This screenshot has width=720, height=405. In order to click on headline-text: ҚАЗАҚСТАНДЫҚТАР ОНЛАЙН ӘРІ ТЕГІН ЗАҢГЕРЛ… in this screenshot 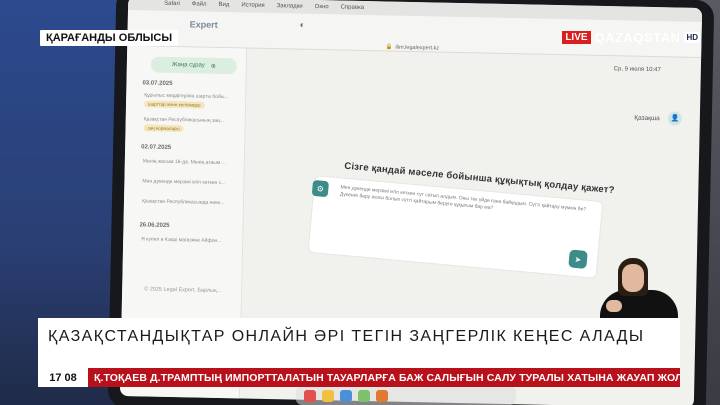, I will do `click(346, 336)`.